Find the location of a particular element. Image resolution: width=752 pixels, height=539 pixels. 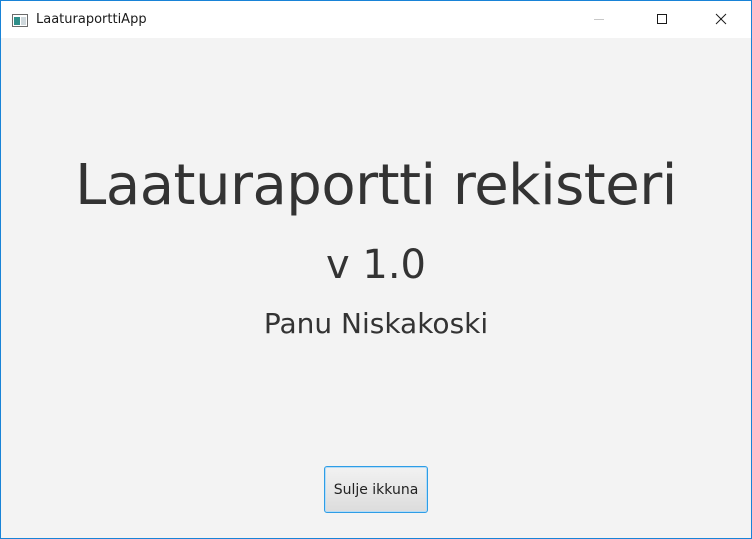

maximize-icon is located at coordinates (662, 19).